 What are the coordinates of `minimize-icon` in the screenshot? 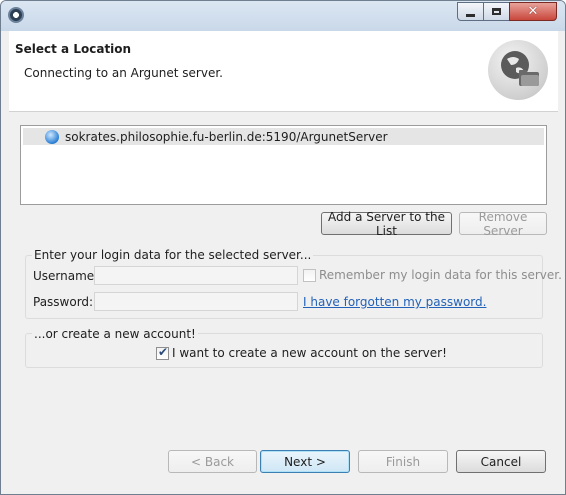 It's located at (470, 15).